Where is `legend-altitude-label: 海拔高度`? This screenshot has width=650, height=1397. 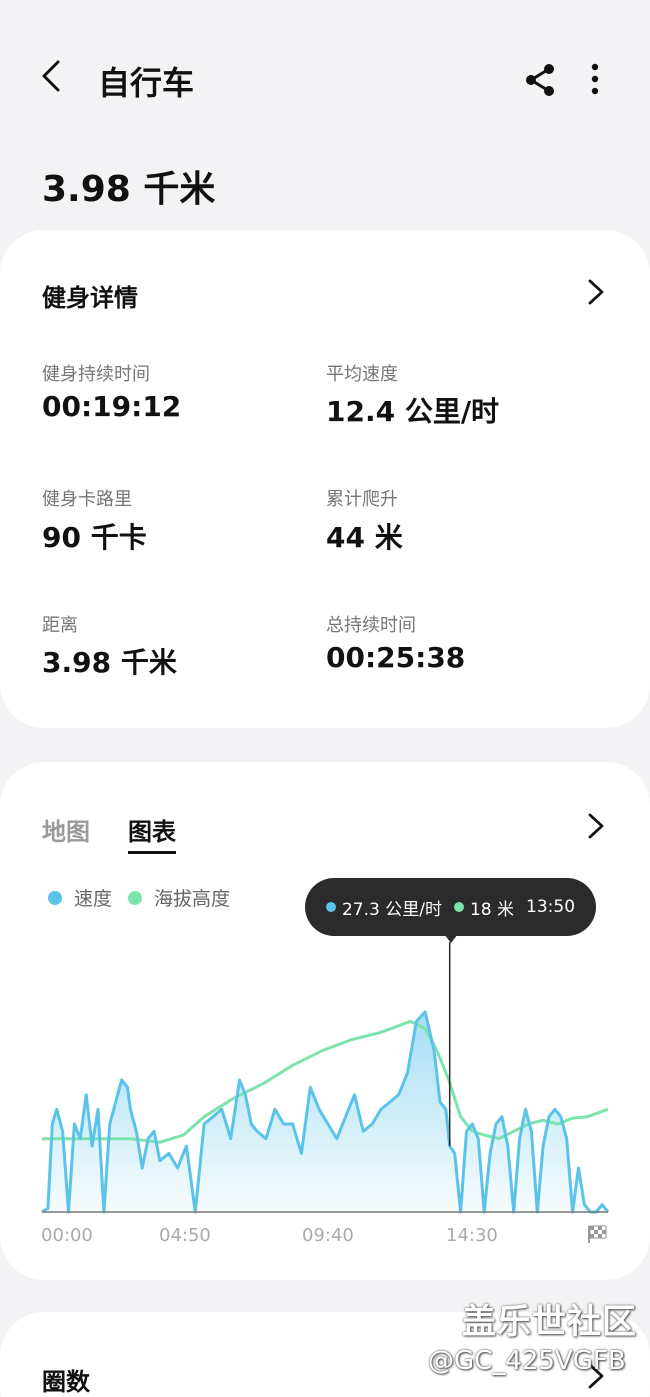 legend-altitude-label: 海拔高度 is located at coordinates (192, 899).